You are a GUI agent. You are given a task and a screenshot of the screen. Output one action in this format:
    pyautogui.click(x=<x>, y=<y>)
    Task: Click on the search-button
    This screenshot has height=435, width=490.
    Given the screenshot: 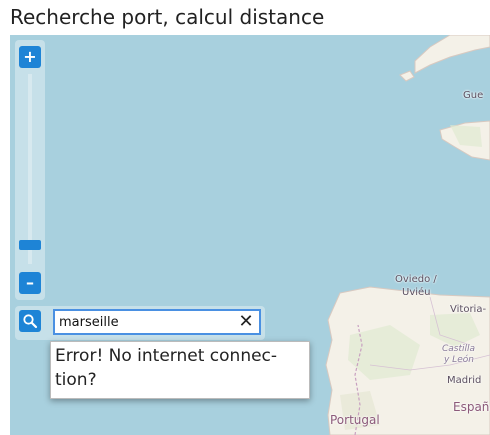 What is the action you would take?
    pyautogui.click(x=30, y=321)
    